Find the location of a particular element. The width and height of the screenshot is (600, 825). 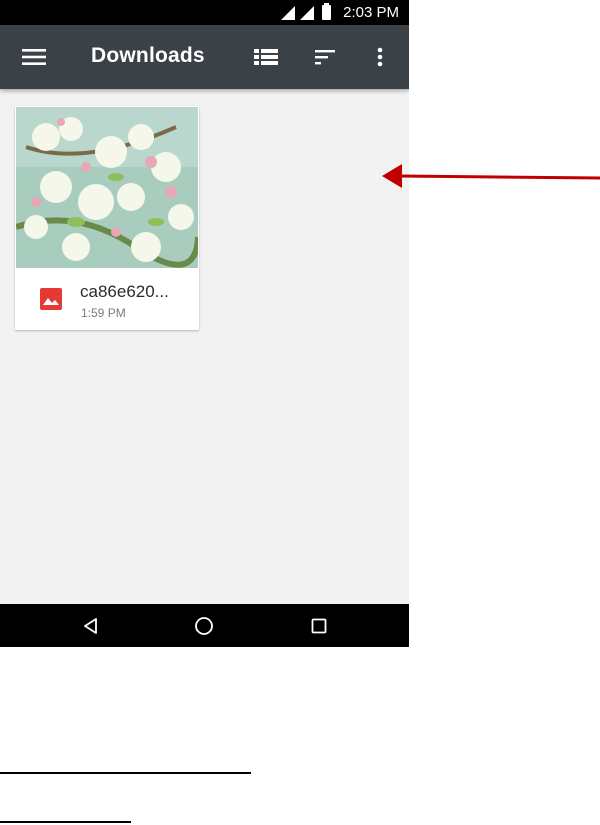

file-card: ca86e620... 1:59 PM is located at coordinates (107, 218).